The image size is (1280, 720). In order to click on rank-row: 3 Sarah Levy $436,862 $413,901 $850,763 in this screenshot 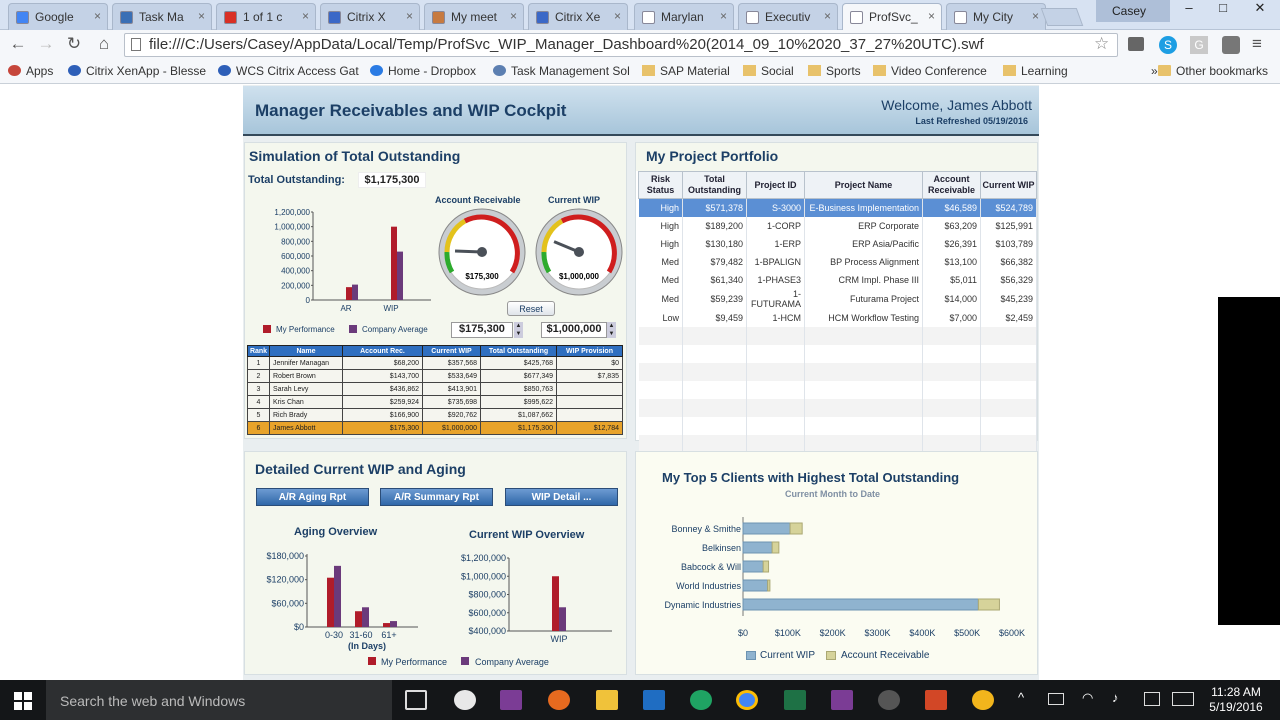, I will do `click(435, 389)`.